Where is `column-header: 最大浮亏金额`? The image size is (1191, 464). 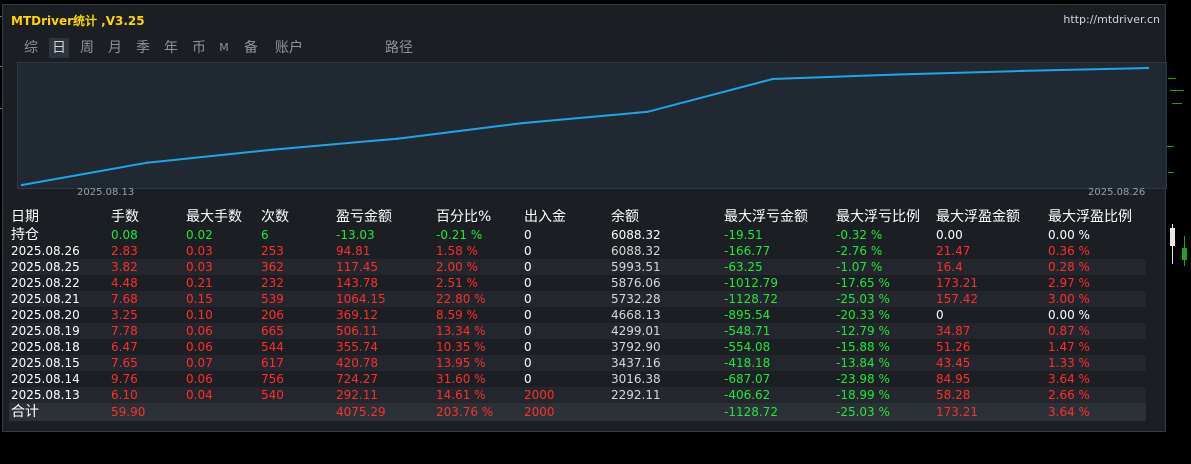 column-header: 最大浮亏金额 is located at coordinates (778, 217).